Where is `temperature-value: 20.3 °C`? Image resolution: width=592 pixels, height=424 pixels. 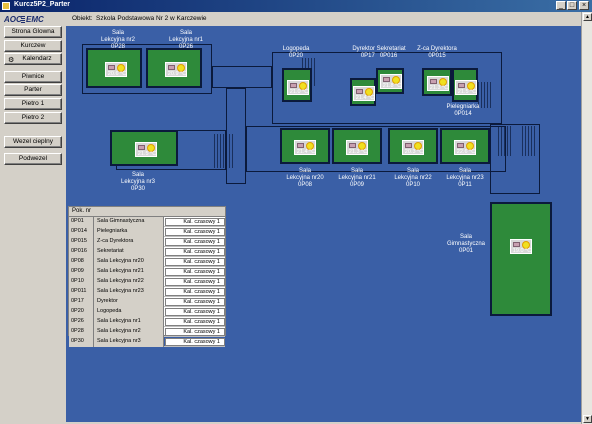
temperature-value: 20.3 °C is located at coordinates (414, 152).